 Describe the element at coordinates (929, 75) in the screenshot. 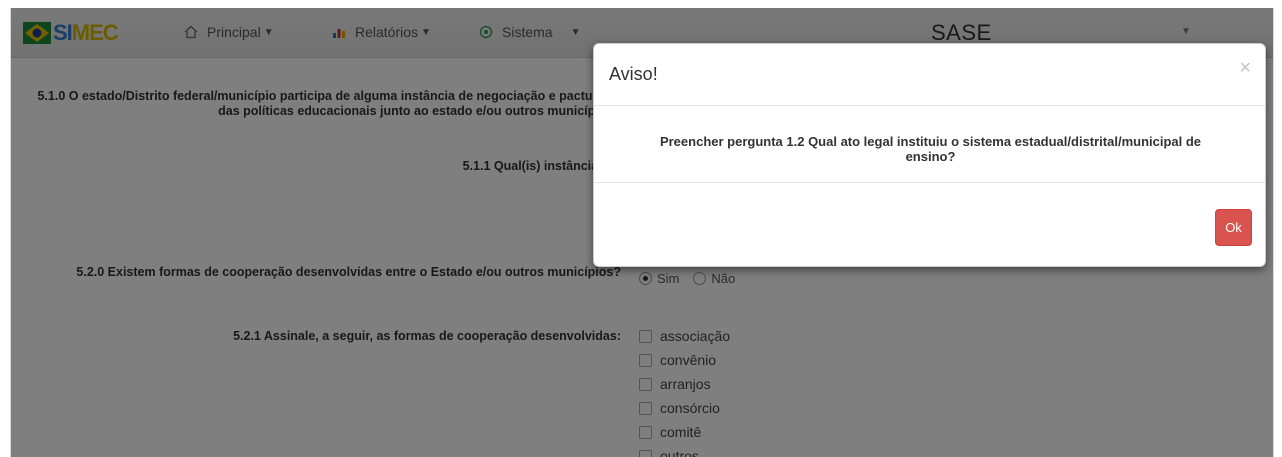

I see `modal-header: Aviso! ×` at that location.